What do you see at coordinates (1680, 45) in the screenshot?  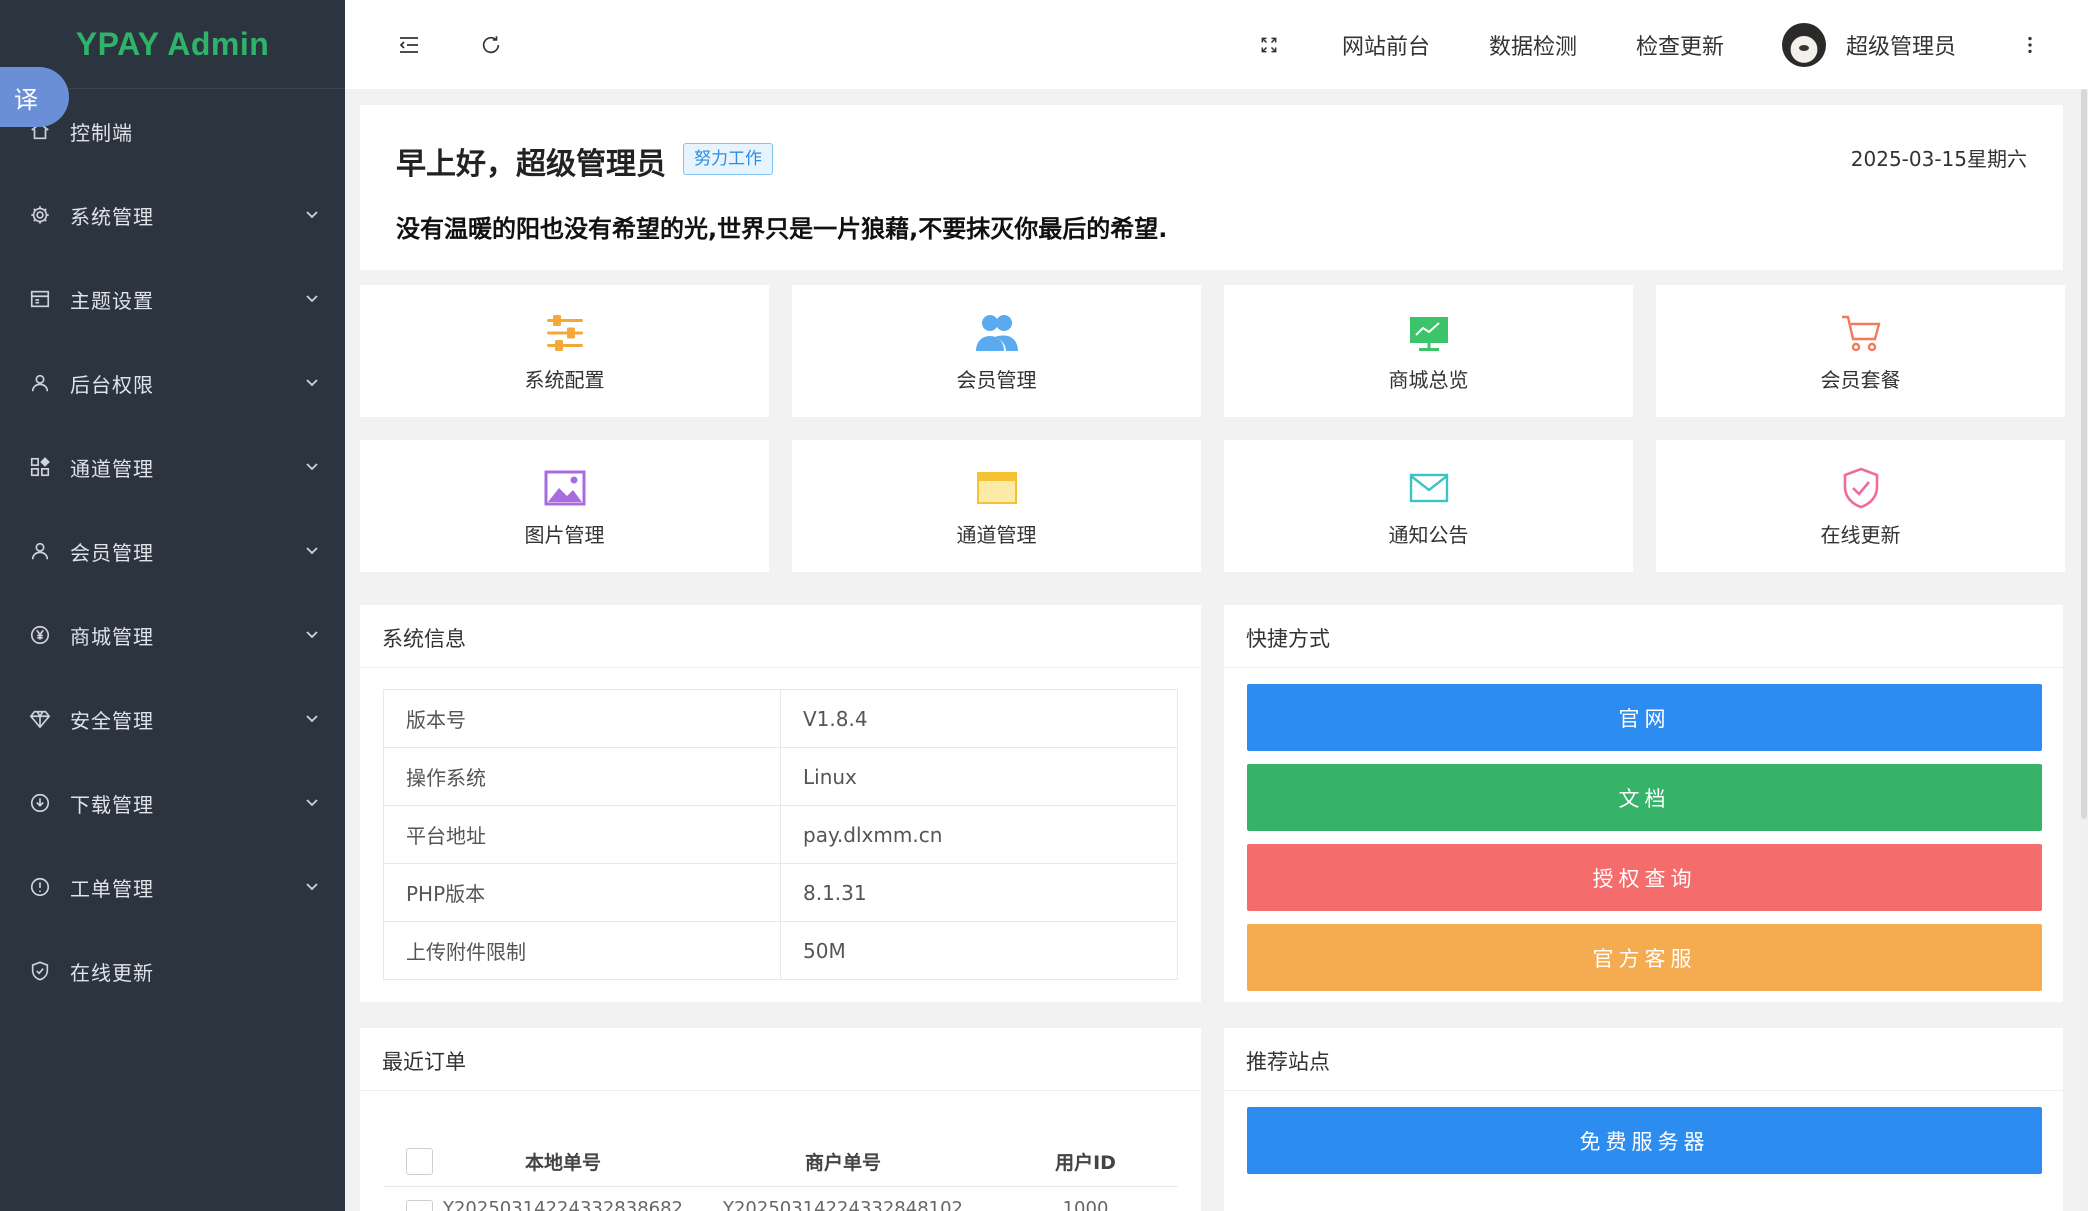 I see `link-check-update: 检查更新` at bounding box center [1680, 45].